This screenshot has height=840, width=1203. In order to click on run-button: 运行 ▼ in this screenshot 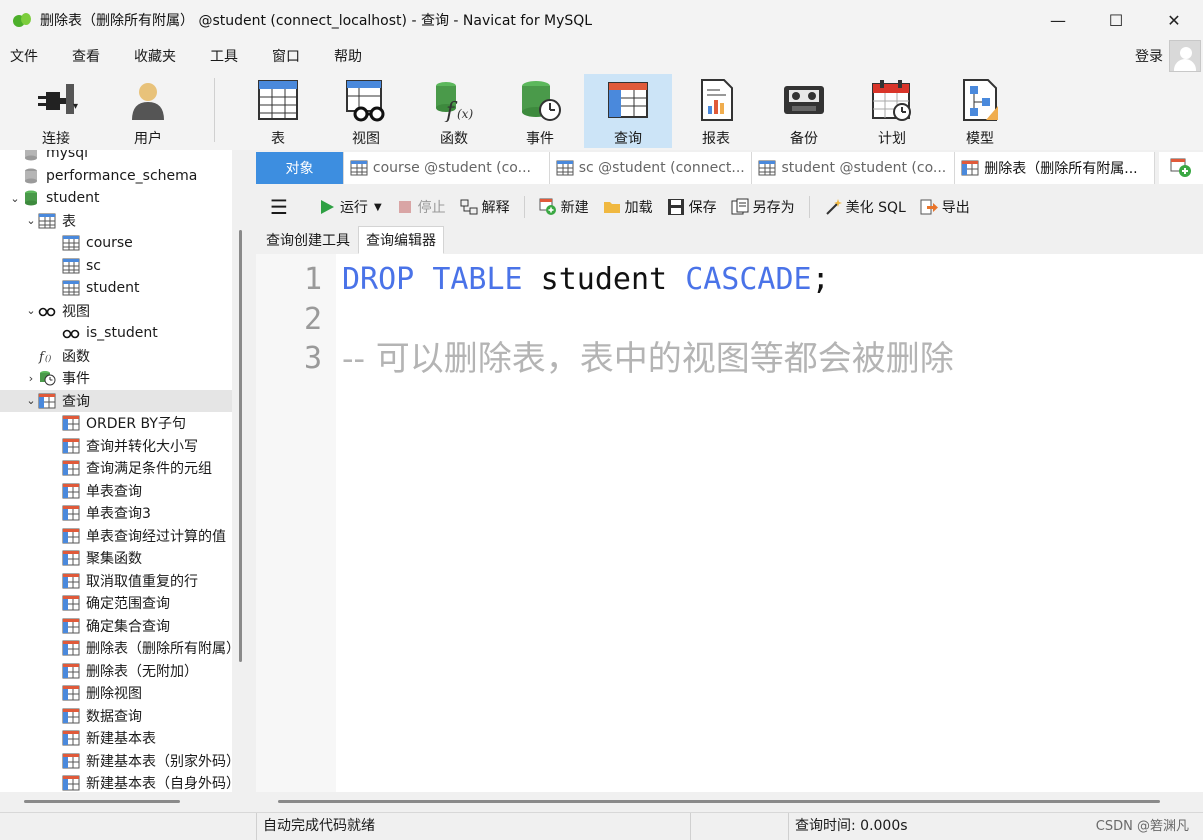, I will do `click(350, 207)`.